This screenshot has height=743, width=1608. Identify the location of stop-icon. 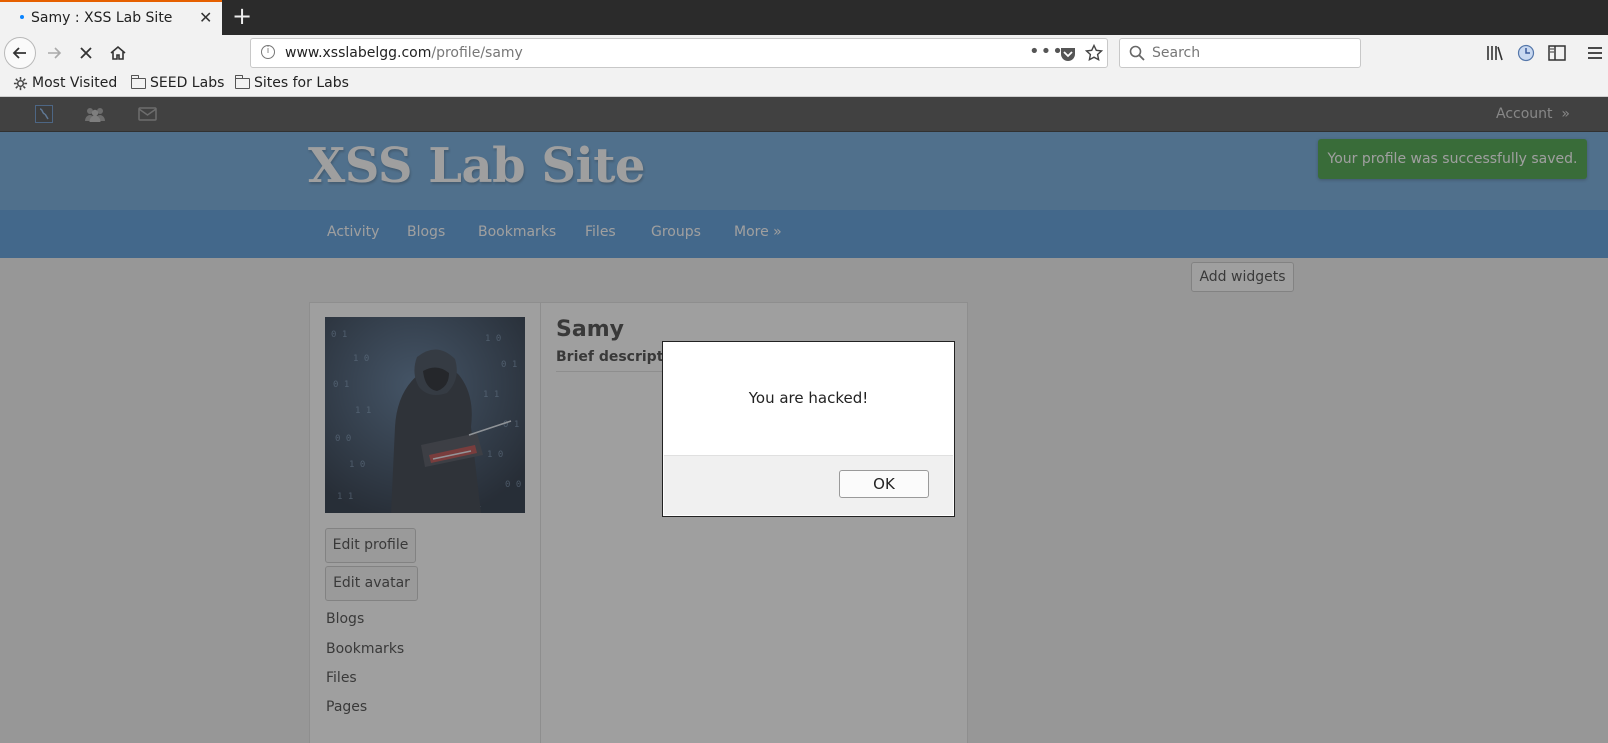
(86, 53).